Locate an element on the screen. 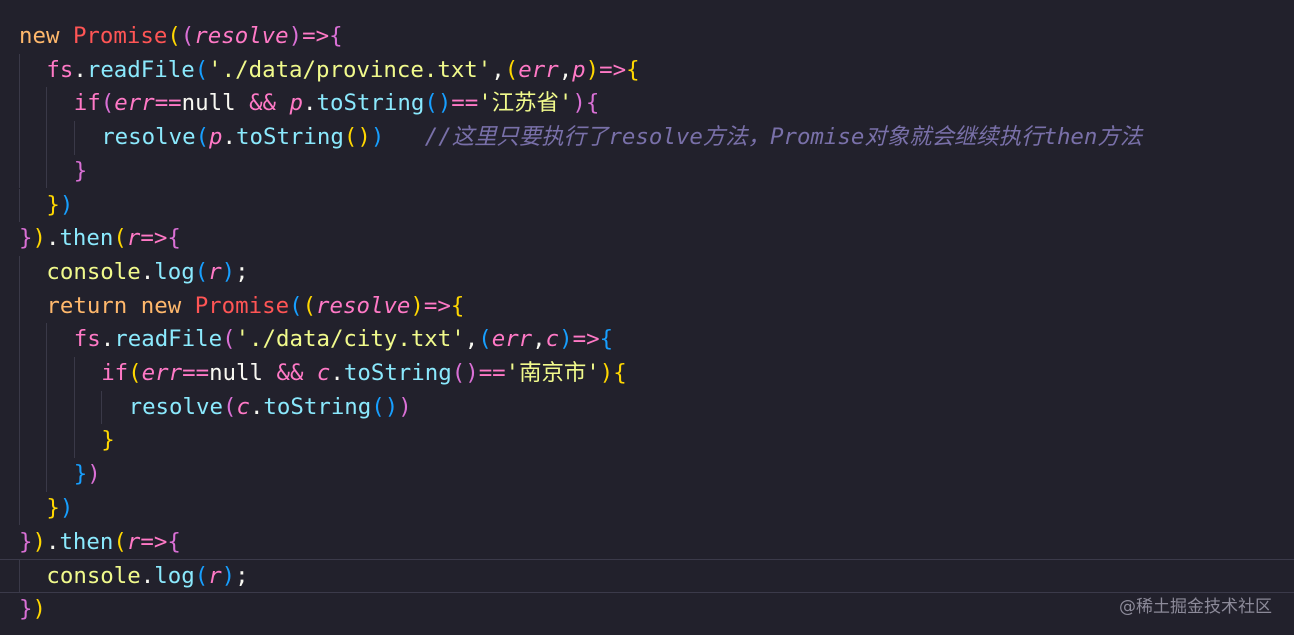 This screenshot has height=635, width=1294. code-token: then is located at coordinates (86, 238).